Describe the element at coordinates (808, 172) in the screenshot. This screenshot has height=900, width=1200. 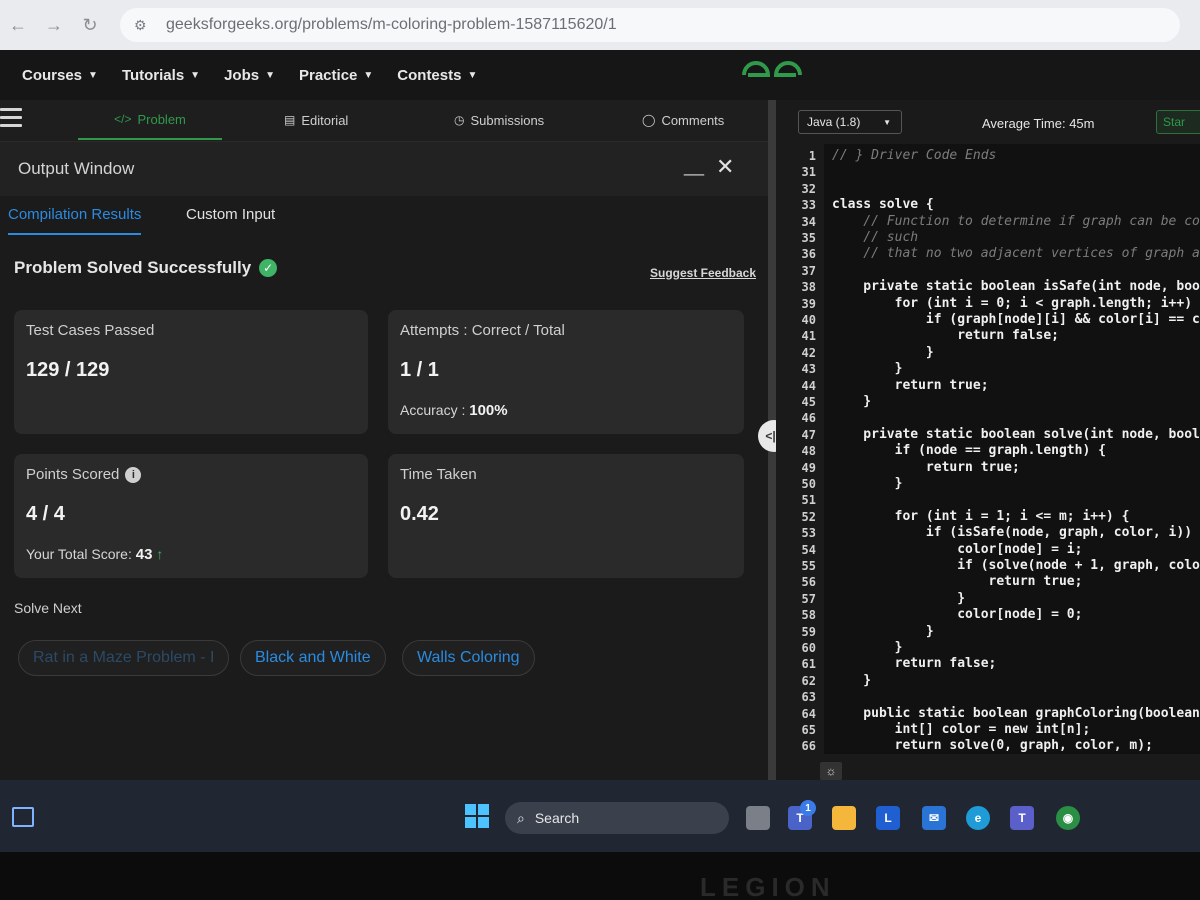
I see `line-number: 31` at that location.